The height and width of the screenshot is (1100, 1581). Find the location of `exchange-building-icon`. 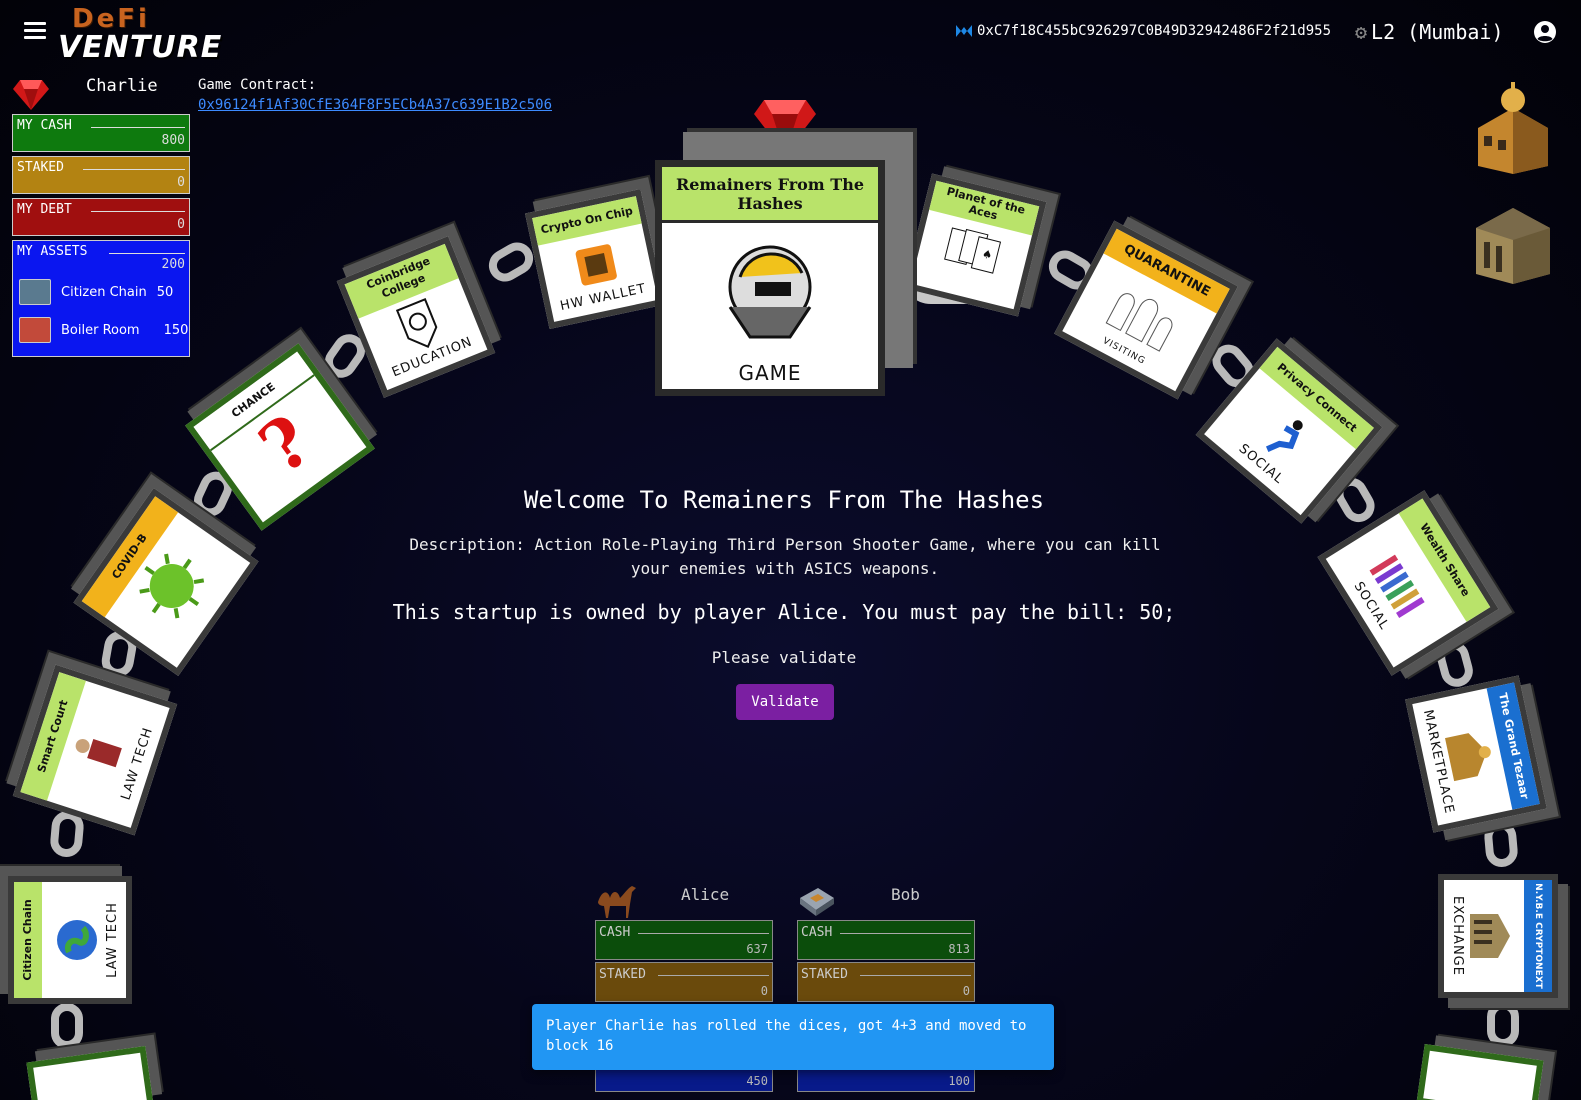

exchange-building-icon is located at coordinates (1489, 936).